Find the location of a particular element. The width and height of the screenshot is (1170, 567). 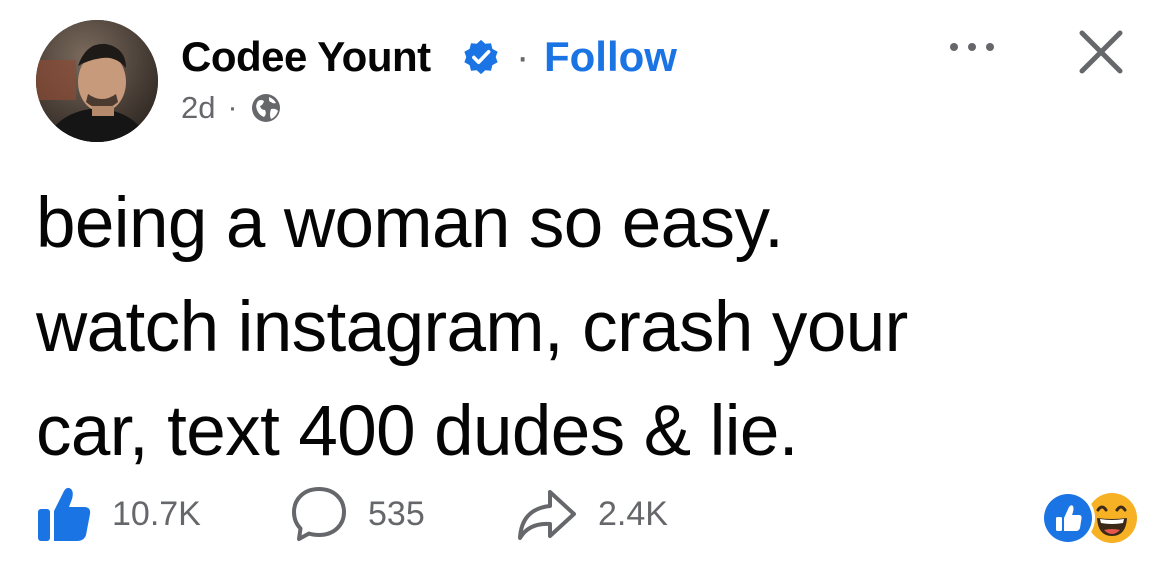

likes-count: 10.7K is located at coordinates (156, 513).